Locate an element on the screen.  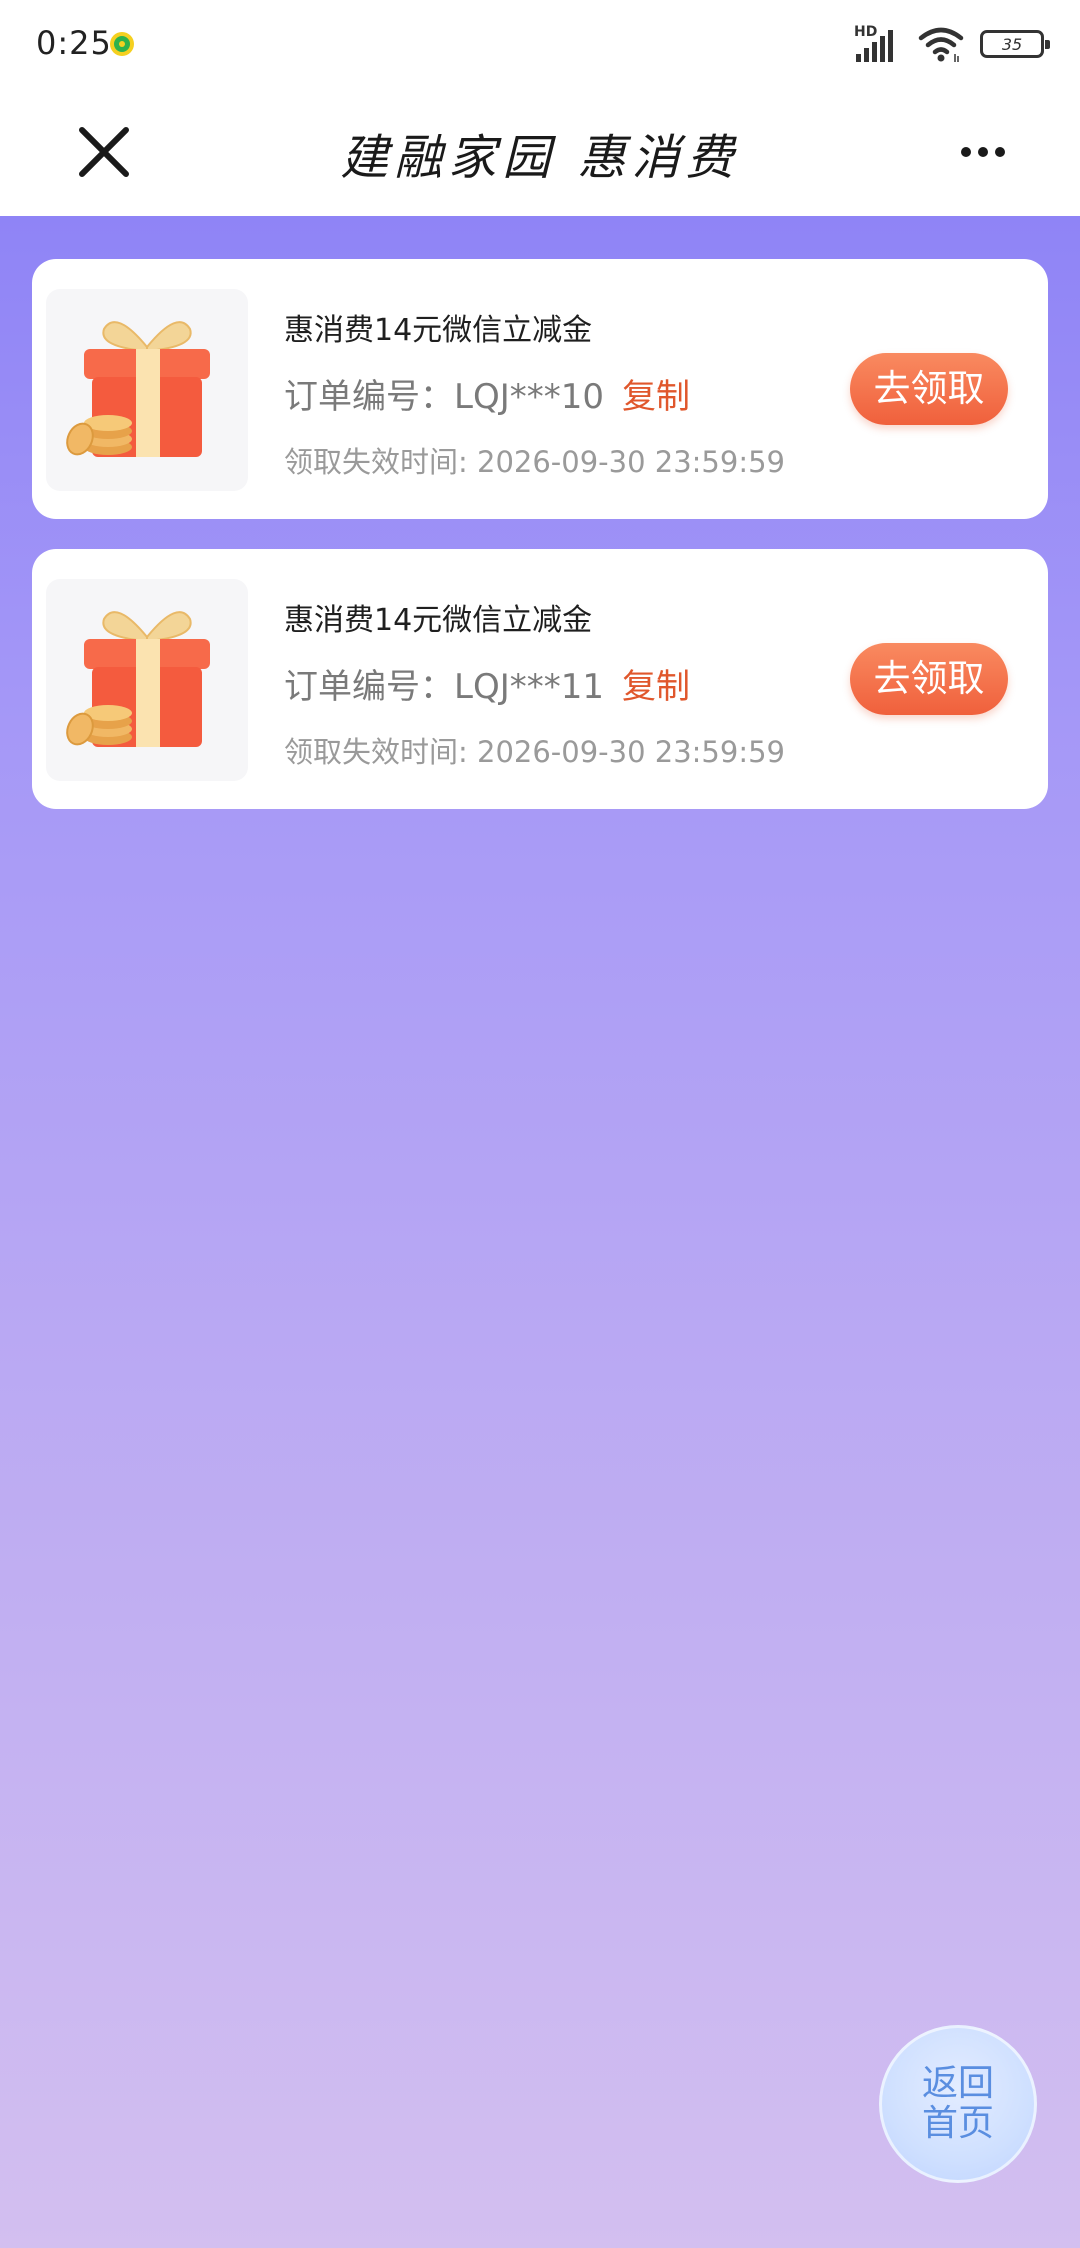
return-home-button: 返回首页 is located at coordinates (958, 2104).